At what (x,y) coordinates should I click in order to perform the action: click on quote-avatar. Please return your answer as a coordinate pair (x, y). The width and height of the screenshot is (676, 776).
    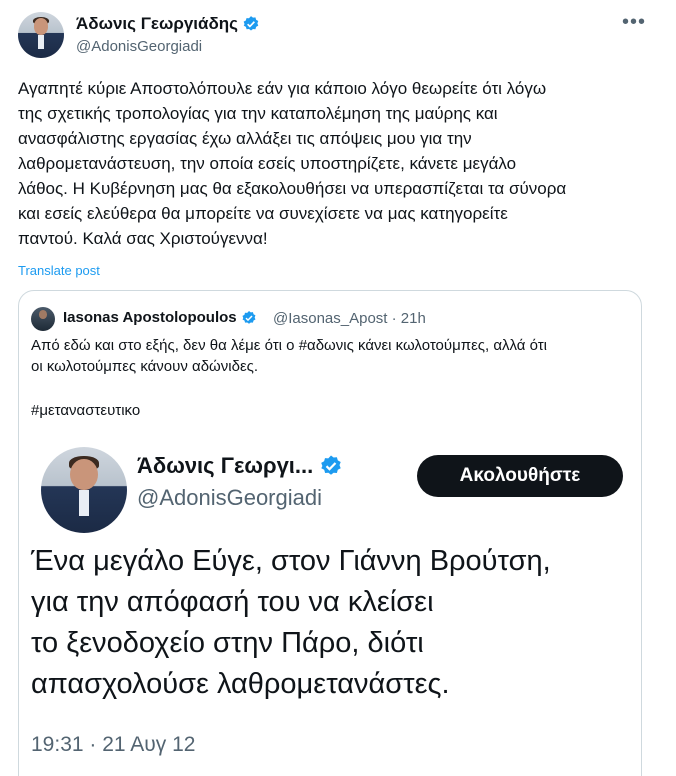
    Looking at the image, I should click on (43, 319).